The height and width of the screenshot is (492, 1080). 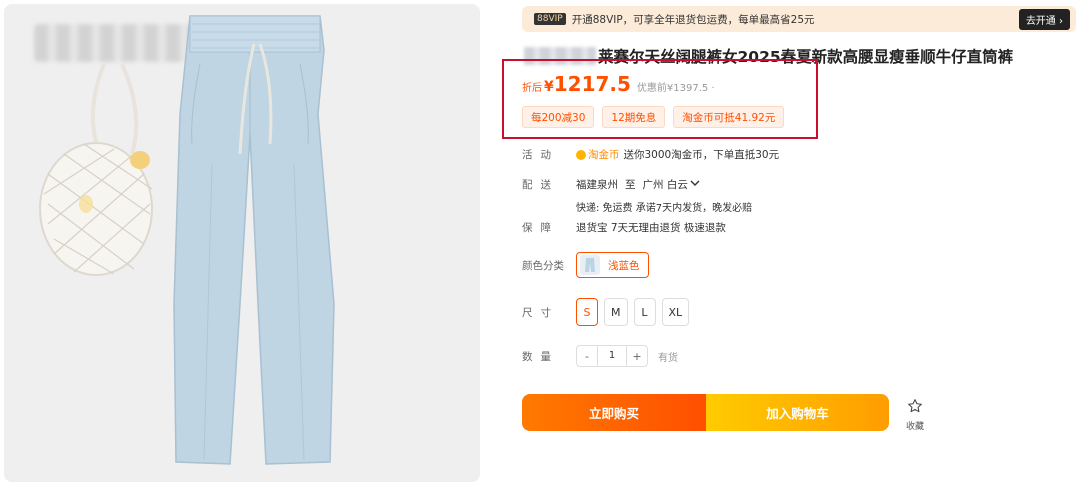 What do you see at coordinates (675, 88) in the screenshot?
I see `original-price: 优惠前¥1397.5 ·` at bounding box center [675, 88].